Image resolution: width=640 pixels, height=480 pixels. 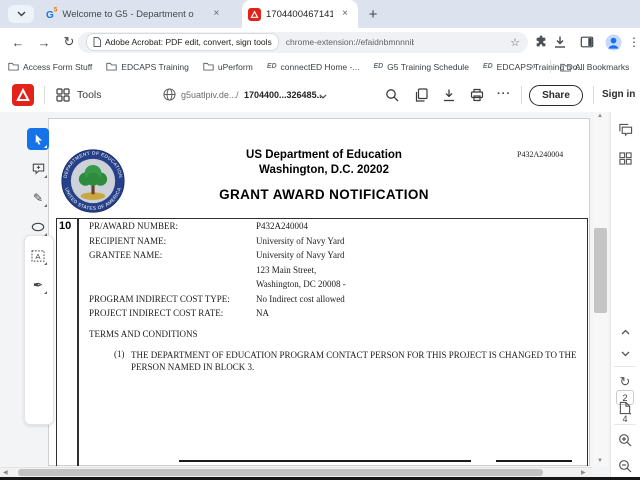 What do you see at coordinates (449, 95) in the screenshot?
I see `download-icon` at bounding box center [449, 95].